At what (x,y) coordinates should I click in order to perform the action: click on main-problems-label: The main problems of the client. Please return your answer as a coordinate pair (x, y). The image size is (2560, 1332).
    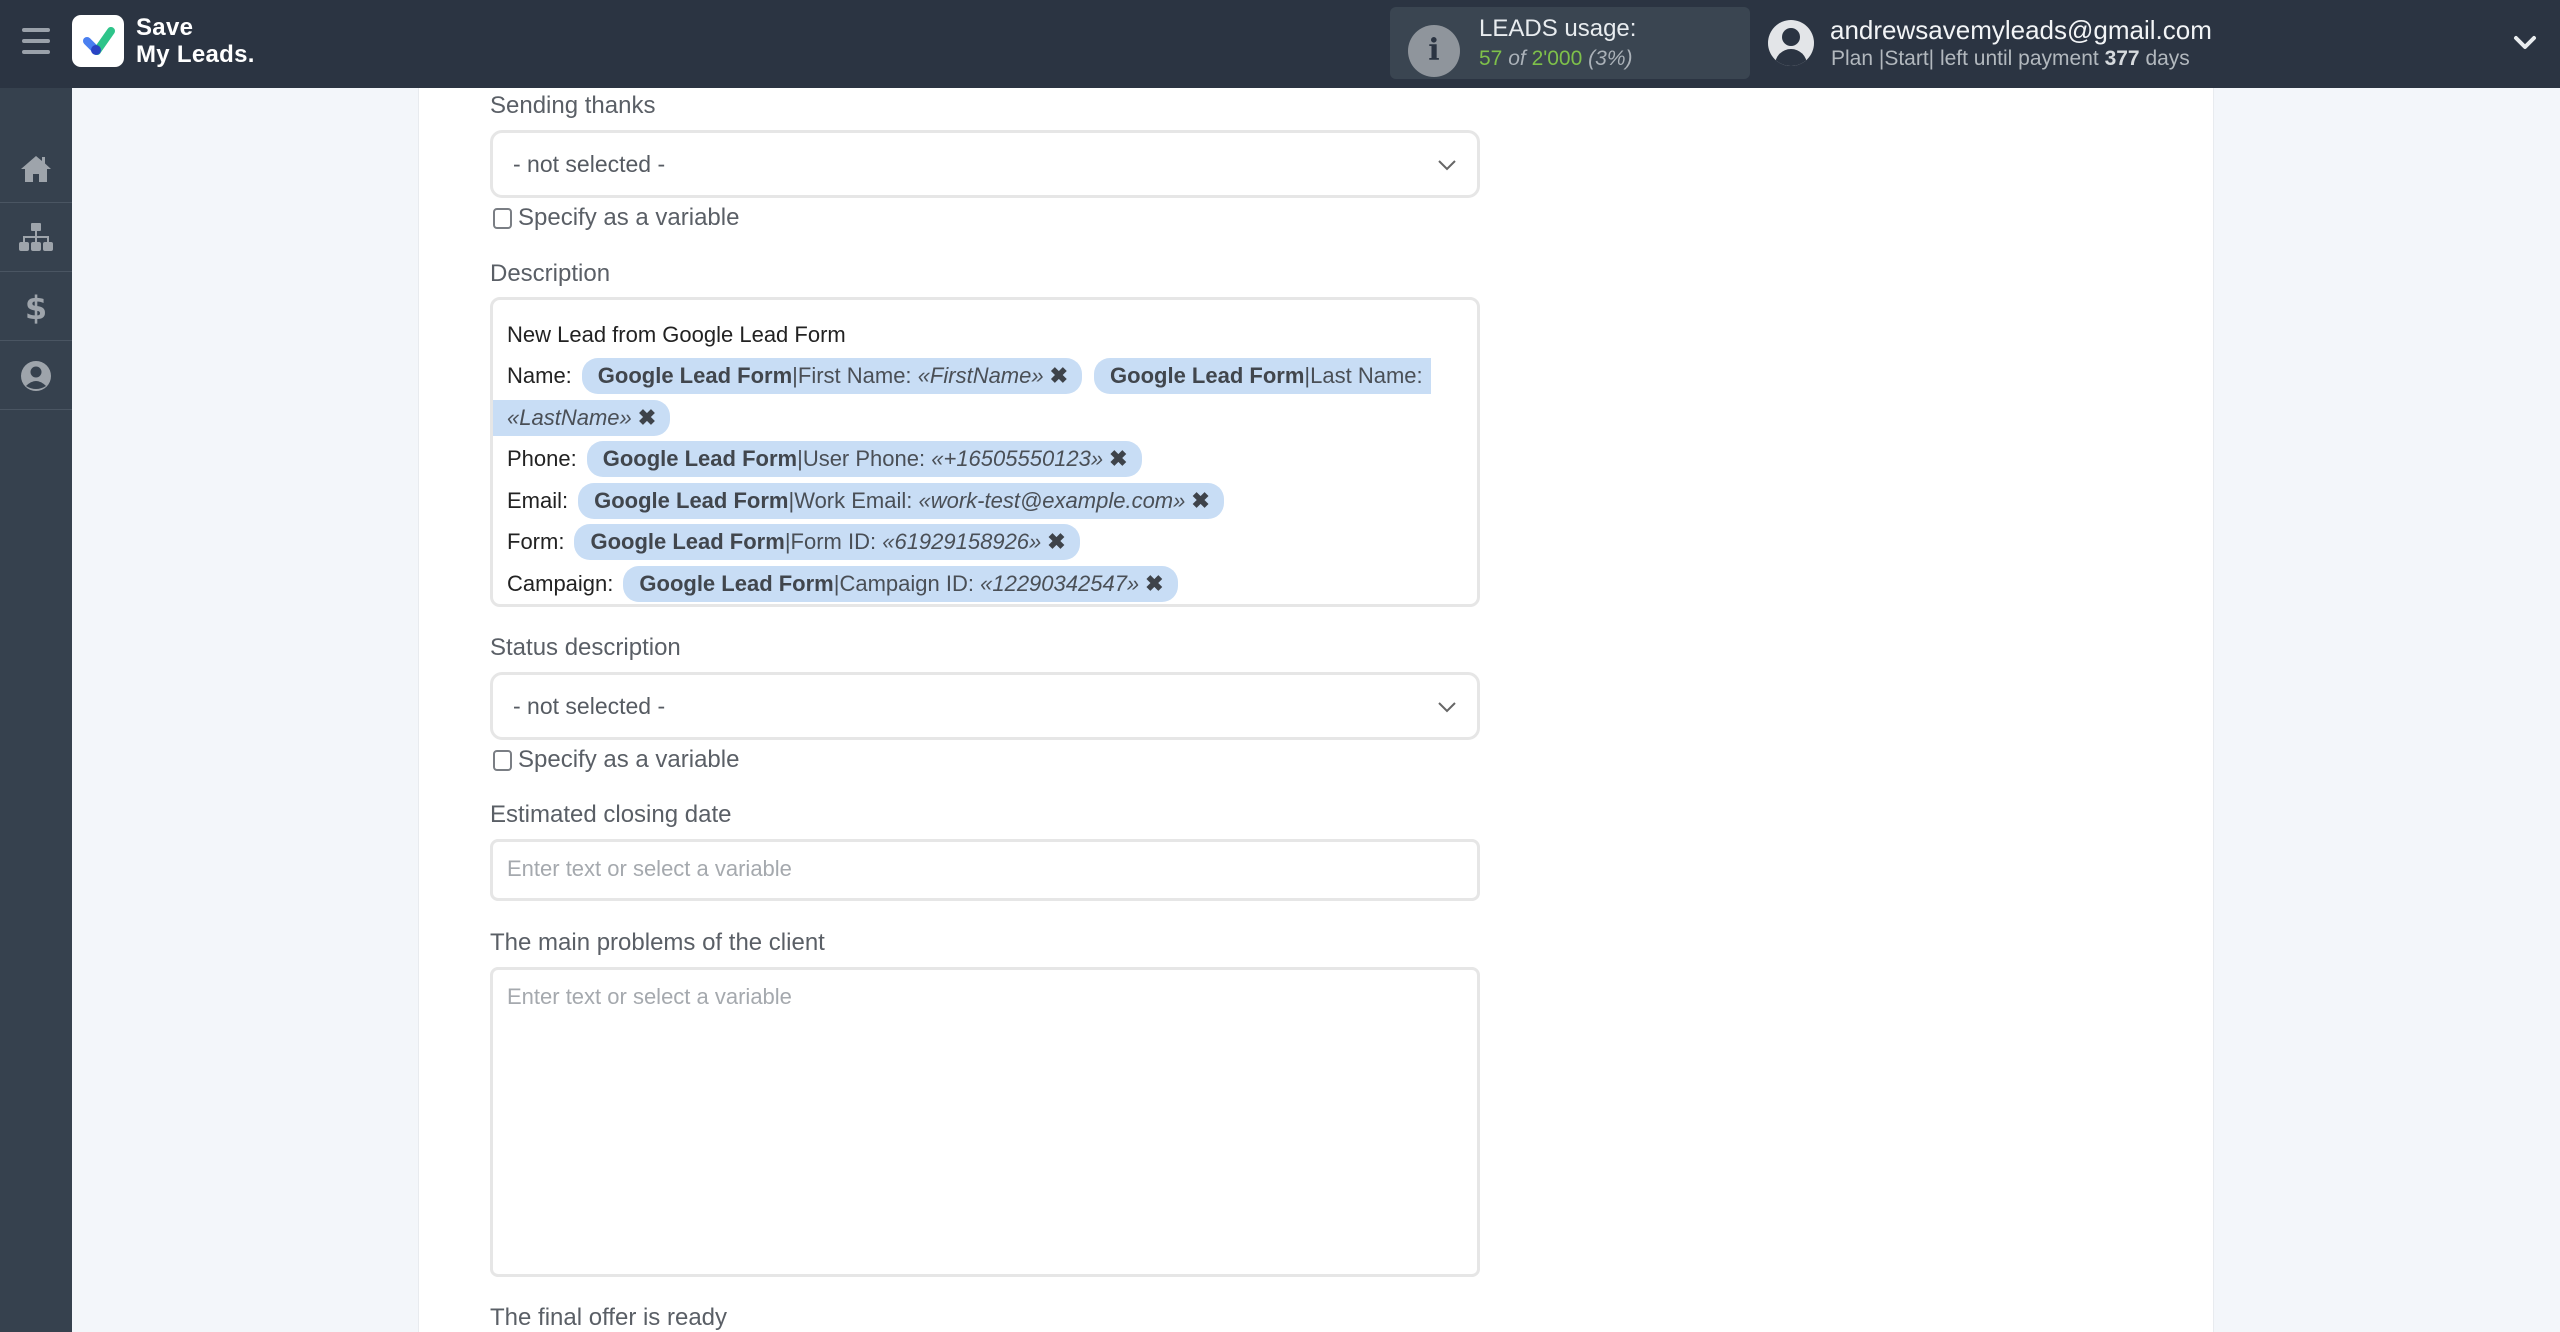
    Looking at the image, I should click on (657, 942).